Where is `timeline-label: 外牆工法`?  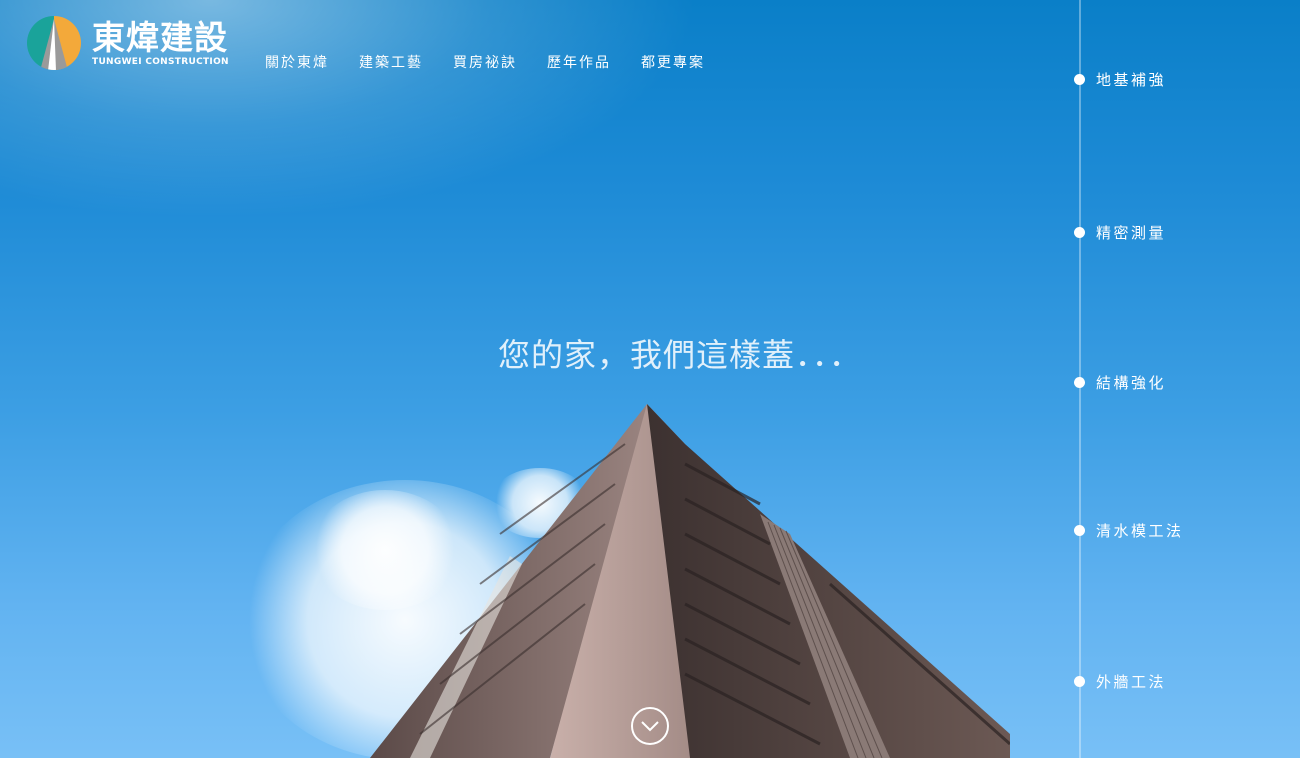 timeline-label: 外牆工法 is located at coordinates (1131, 682).